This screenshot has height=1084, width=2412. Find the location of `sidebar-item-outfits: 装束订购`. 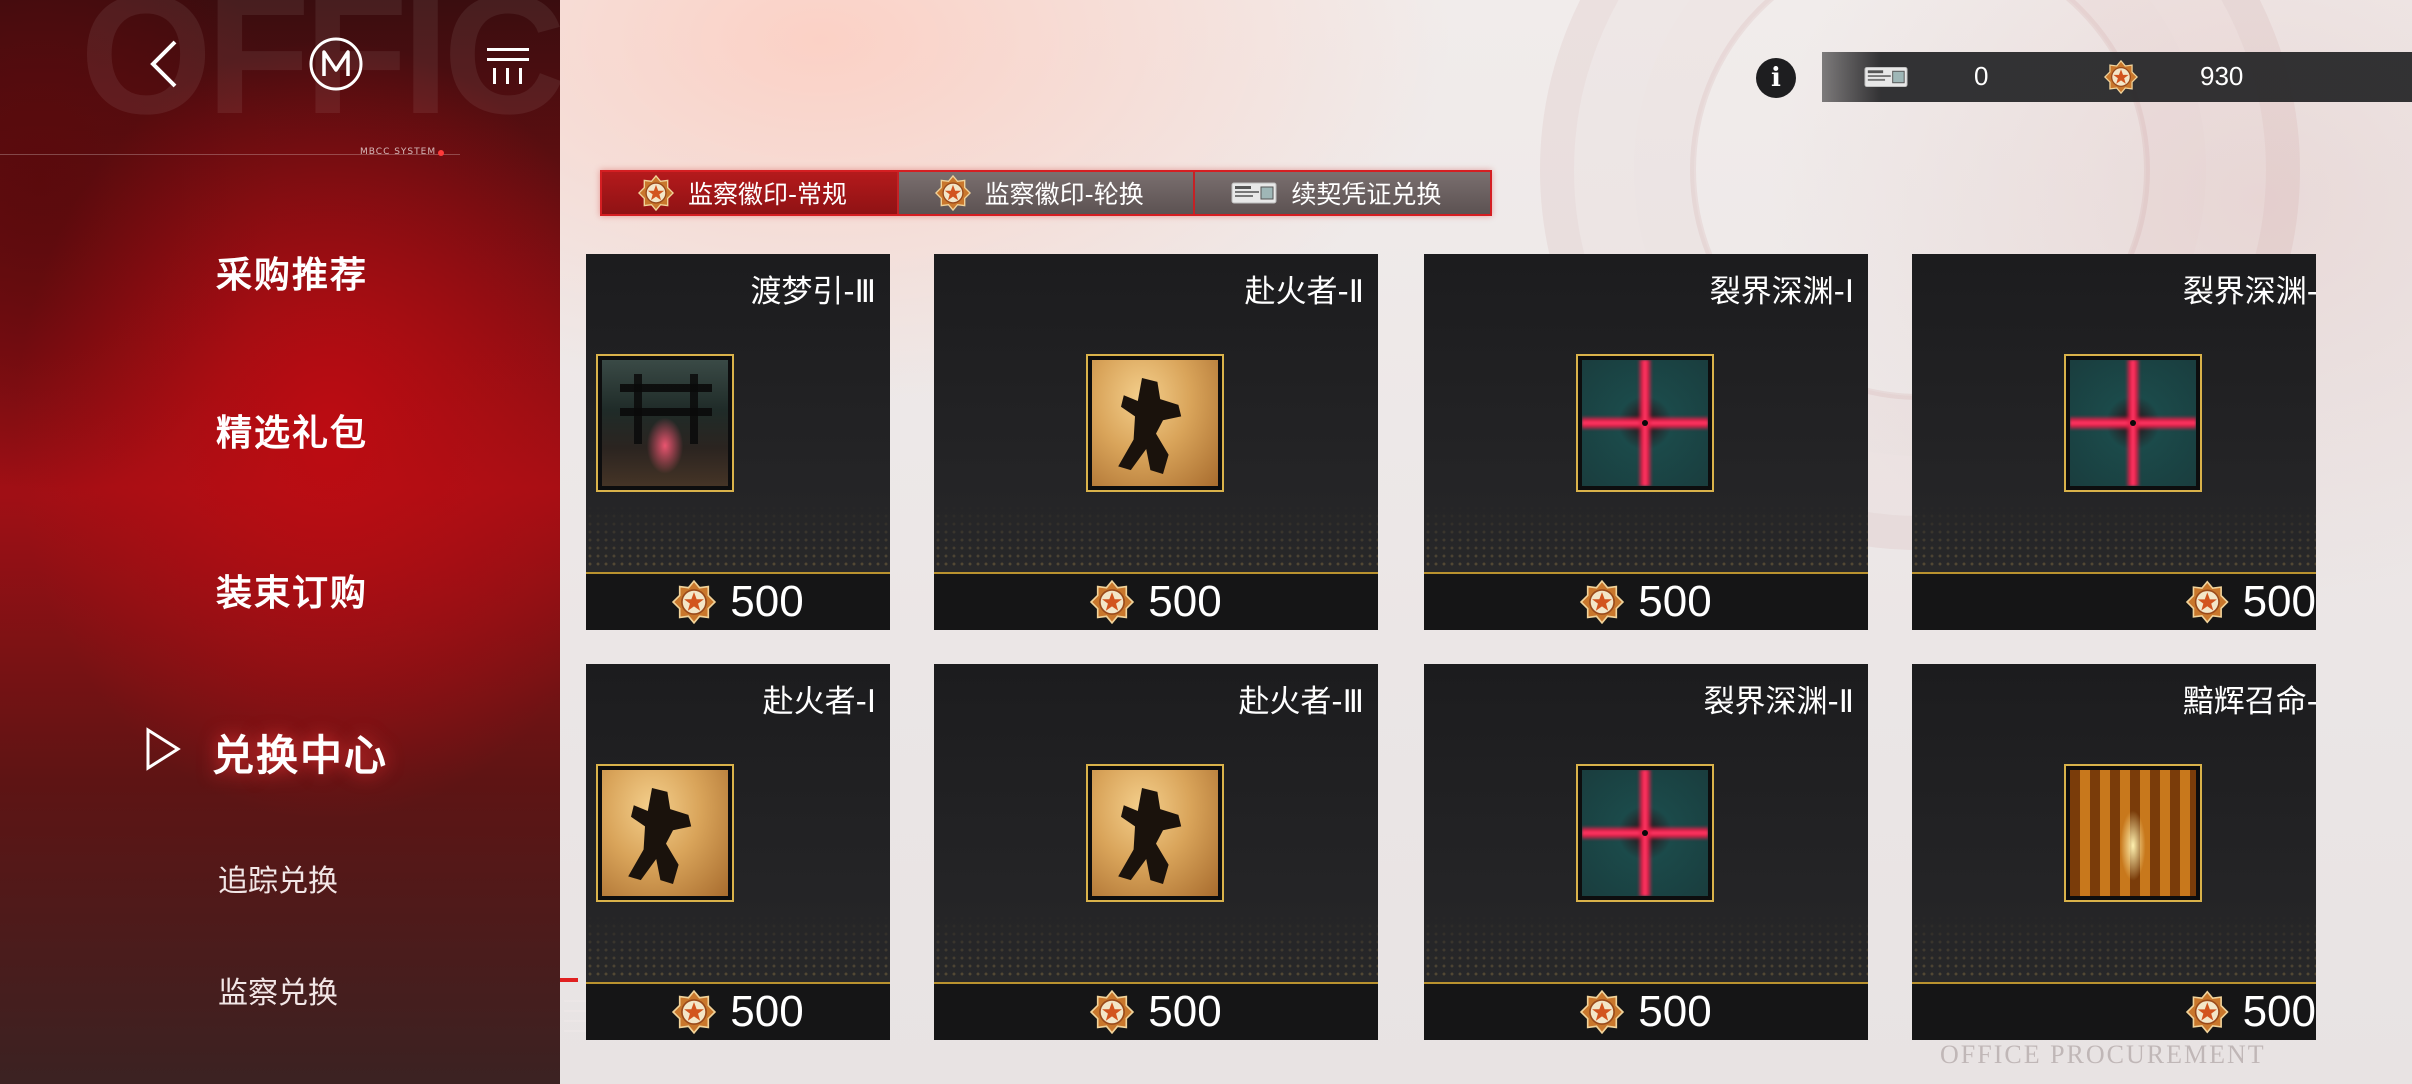

sidebar-item-outfits: 装束订购 is located at coordinates (292, 590).